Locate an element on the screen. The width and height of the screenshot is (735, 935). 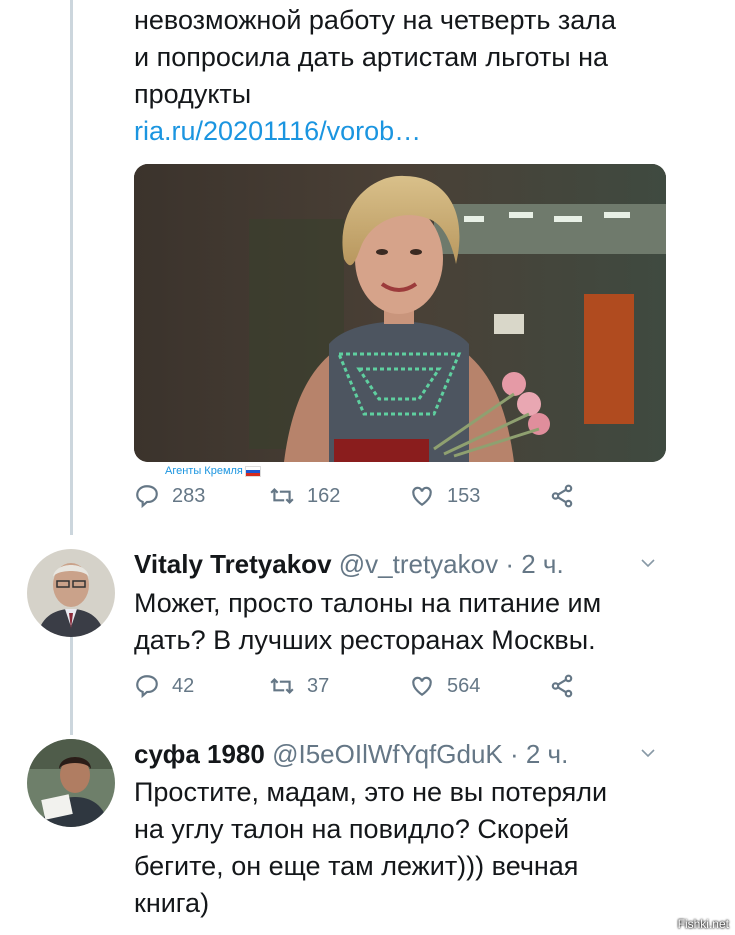
tweet-text-line: невозможной работу на четверть зала is located at coordinates (375, 20).